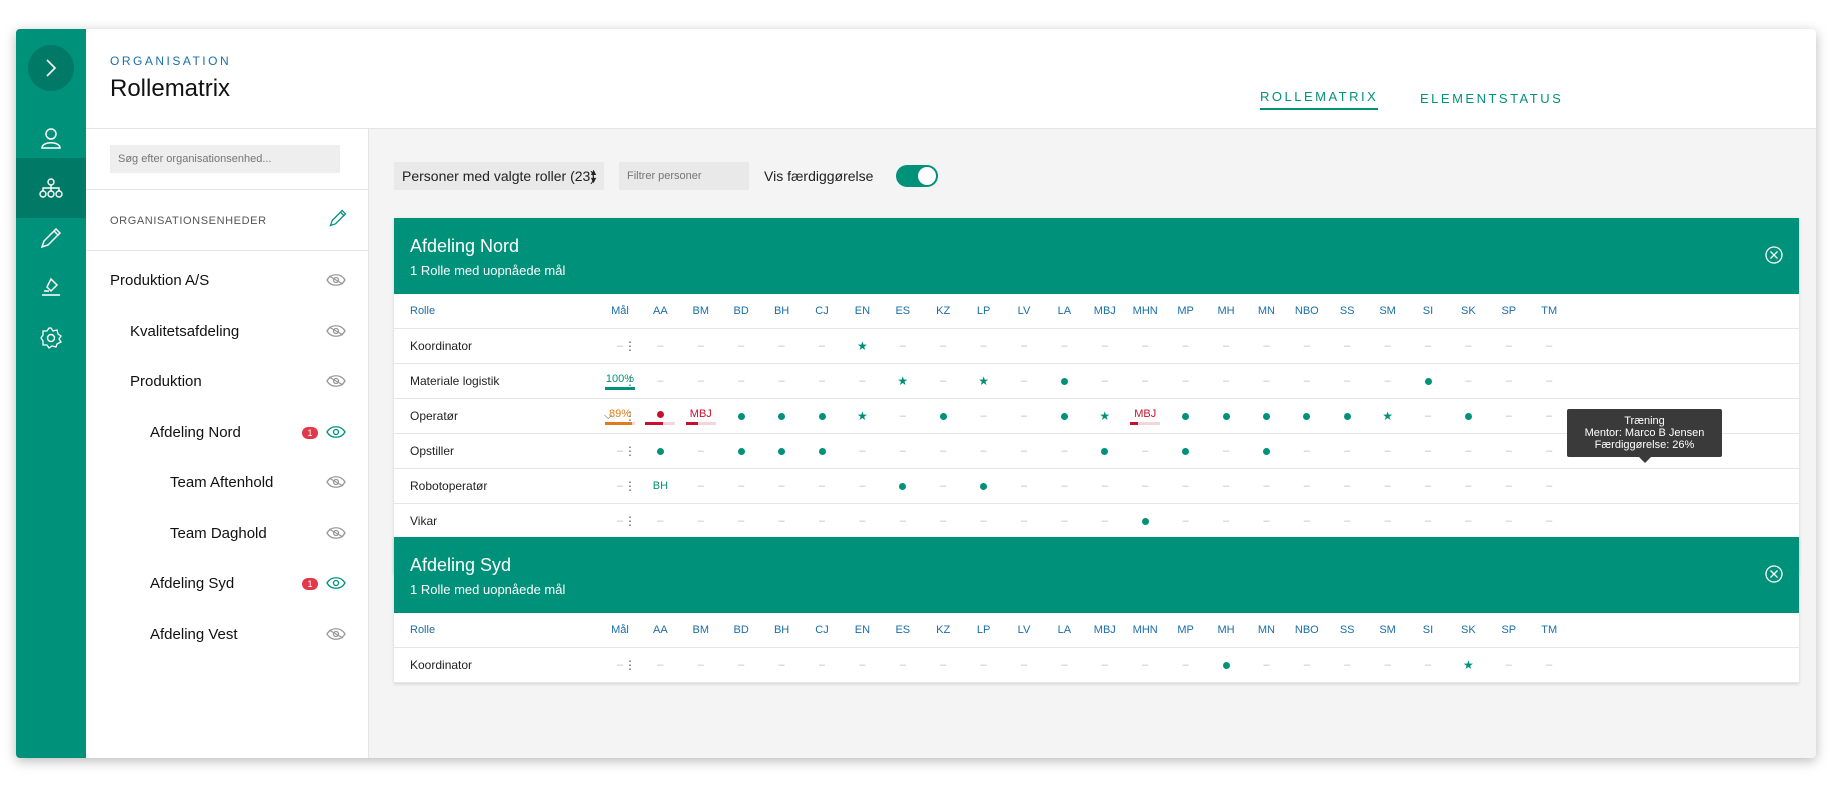 Image resolution: width=1841 pixels, height=799 pixels. I want to click on org-units-header: ORGANISATIONSENHEDER, so click(227, 220).